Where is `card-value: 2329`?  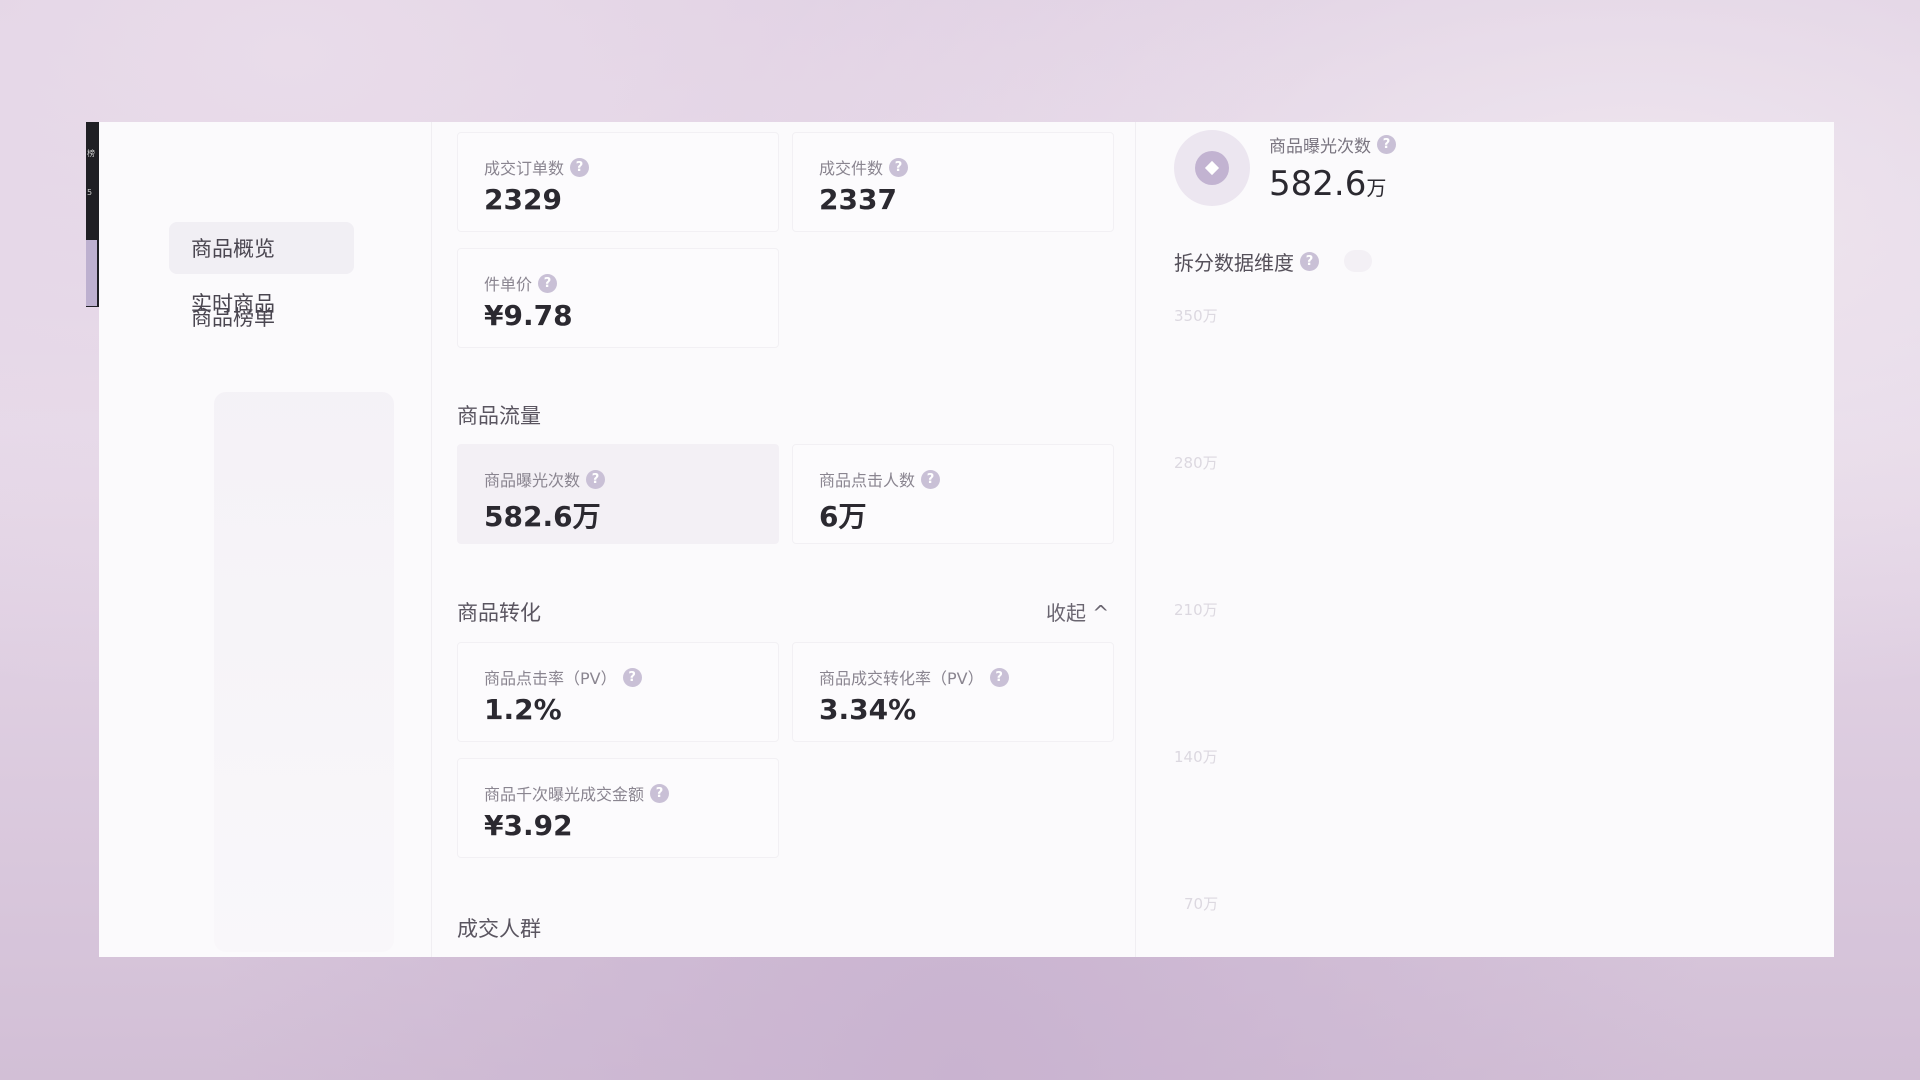 card-value: 2329 is located at coordinates (523, 199).